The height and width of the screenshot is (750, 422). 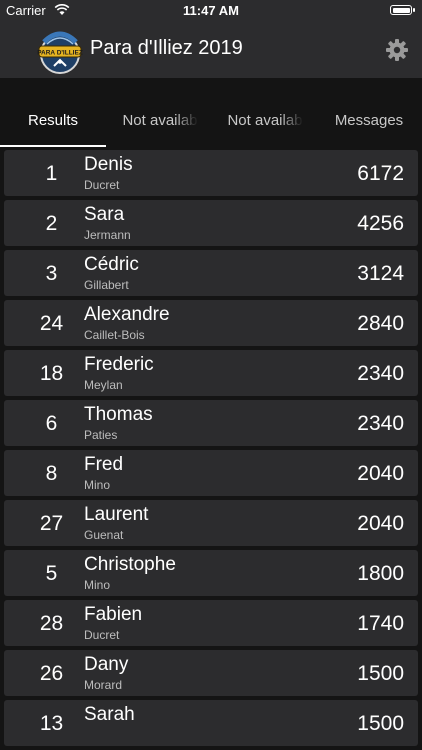 I want to click on tab-not-available-1: Not availab, so click(x=160, y=121).